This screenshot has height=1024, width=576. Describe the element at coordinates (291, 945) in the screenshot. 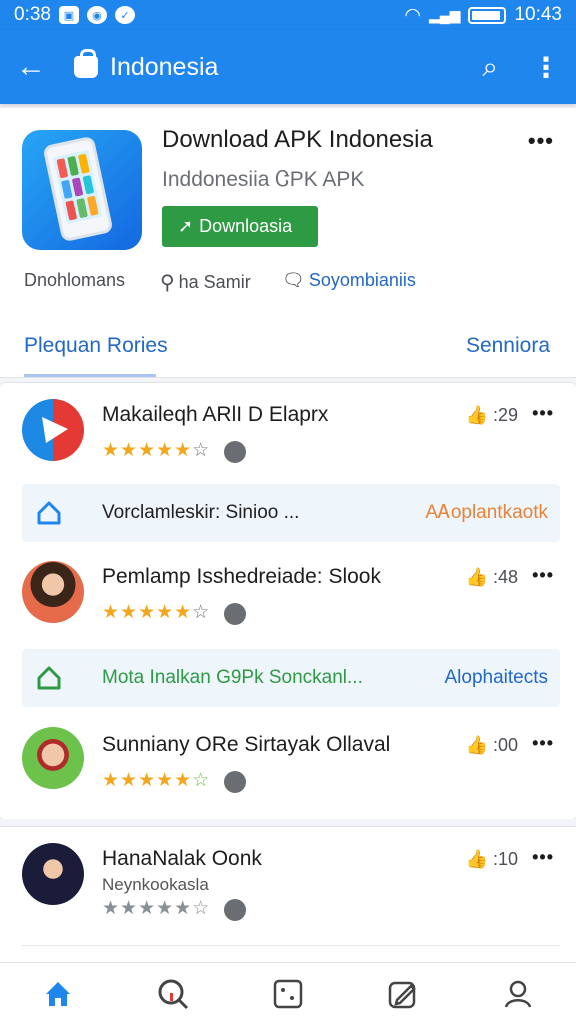

I see `list-divider` at that location.